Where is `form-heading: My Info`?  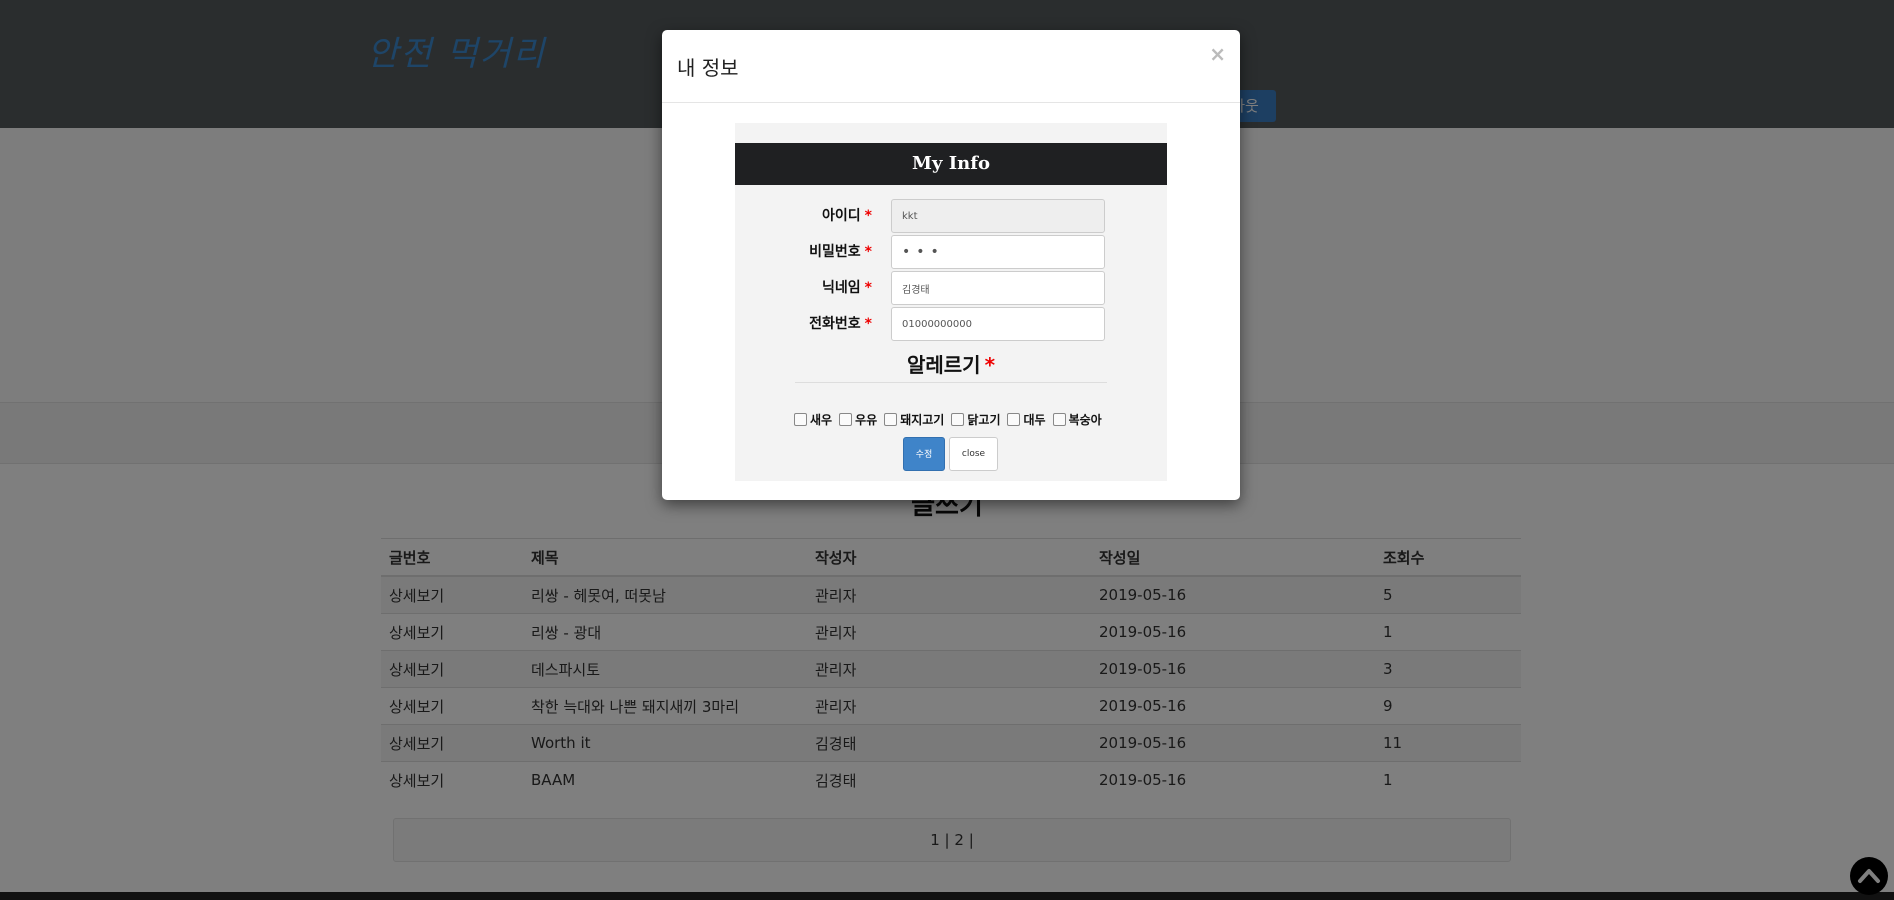 form-heading: My Info is located at coordinates (951, 164).